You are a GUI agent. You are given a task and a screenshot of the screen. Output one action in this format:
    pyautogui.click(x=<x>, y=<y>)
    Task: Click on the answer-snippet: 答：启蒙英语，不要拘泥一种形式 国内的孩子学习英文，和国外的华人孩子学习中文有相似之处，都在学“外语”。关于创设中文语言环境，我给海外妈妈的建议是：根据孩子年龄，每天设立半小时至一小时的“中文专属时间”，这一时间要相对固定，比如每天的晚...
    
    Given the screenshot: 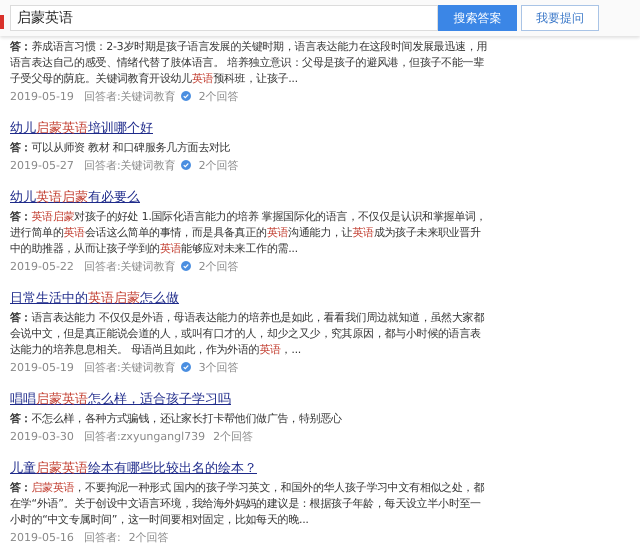 What is the action you would take?
    pyautogui.click(x=248, y=504)
    